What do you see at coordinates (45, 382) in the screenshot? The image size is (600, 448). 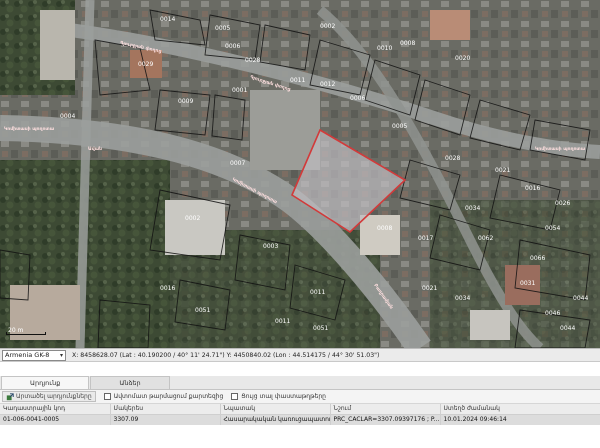 I see `tab-results: Արդյունք` at bounding box center [45, 382].